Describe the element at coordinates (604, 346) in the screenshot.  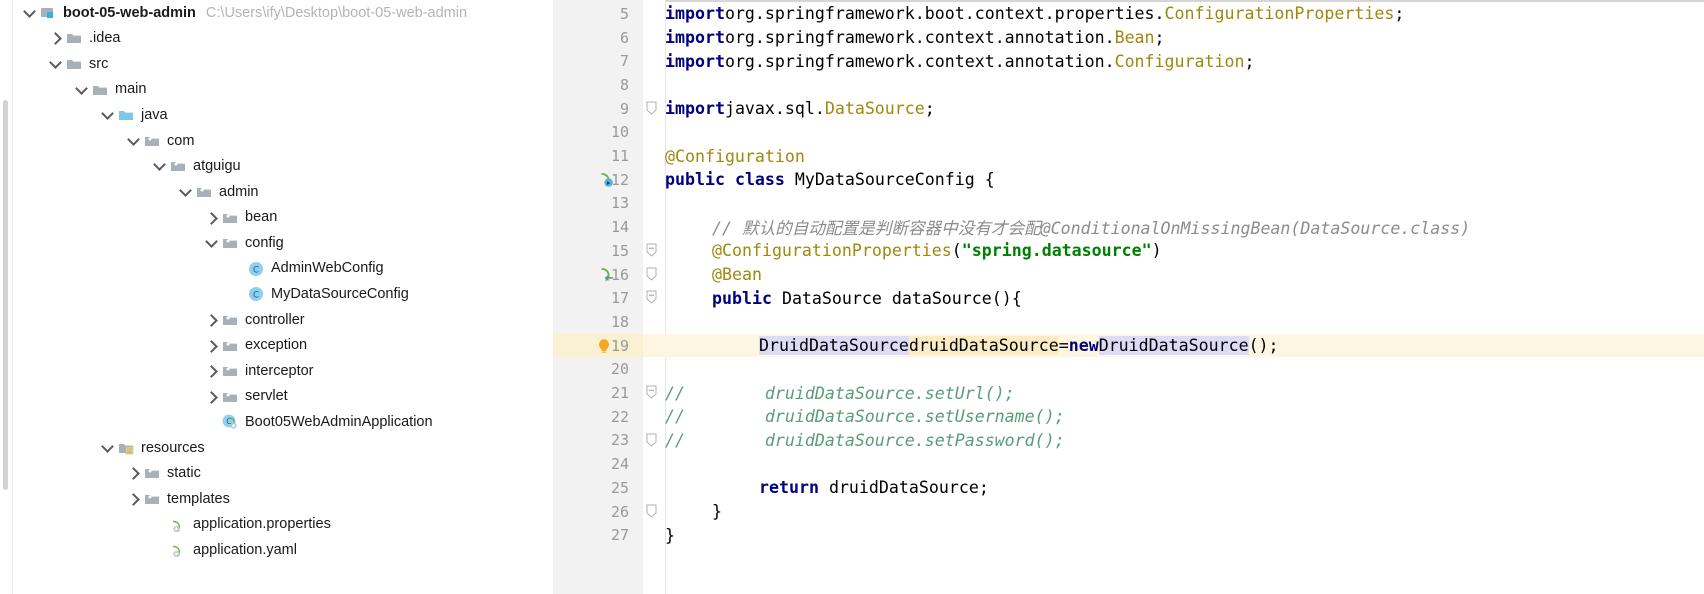
I see `intention-bulb-icon` at that location.